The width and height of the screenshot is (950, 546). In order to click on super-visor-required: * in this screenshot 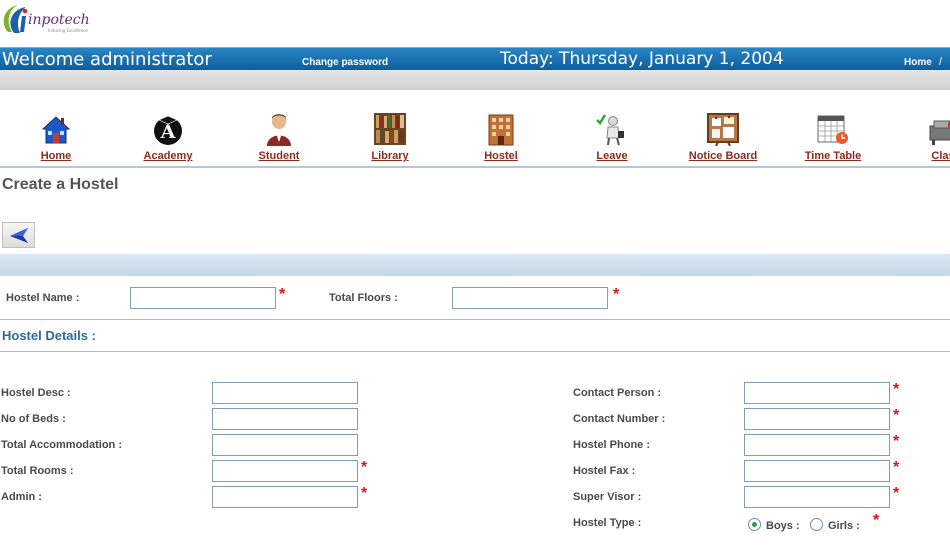, I will do `click(896, 493)`.